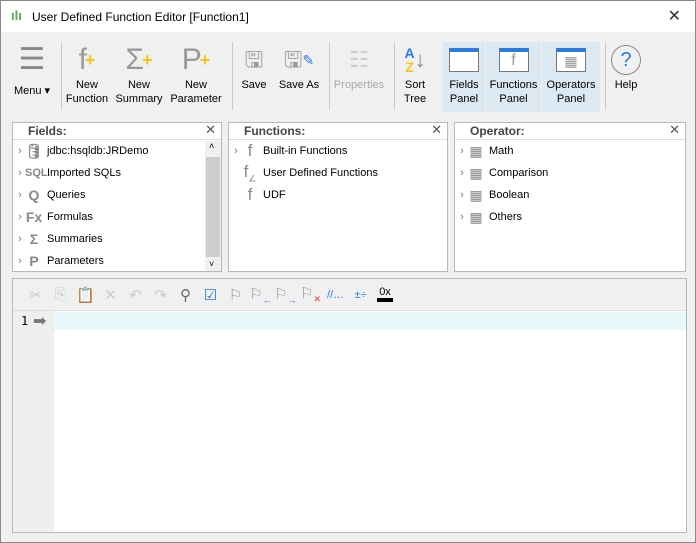 The width and height of the screenshot is (696, 543). What do you see at coordinates (160, 295) in the screenshot?
I see `redo-icon: ↷` at bounding box center [160, 295].